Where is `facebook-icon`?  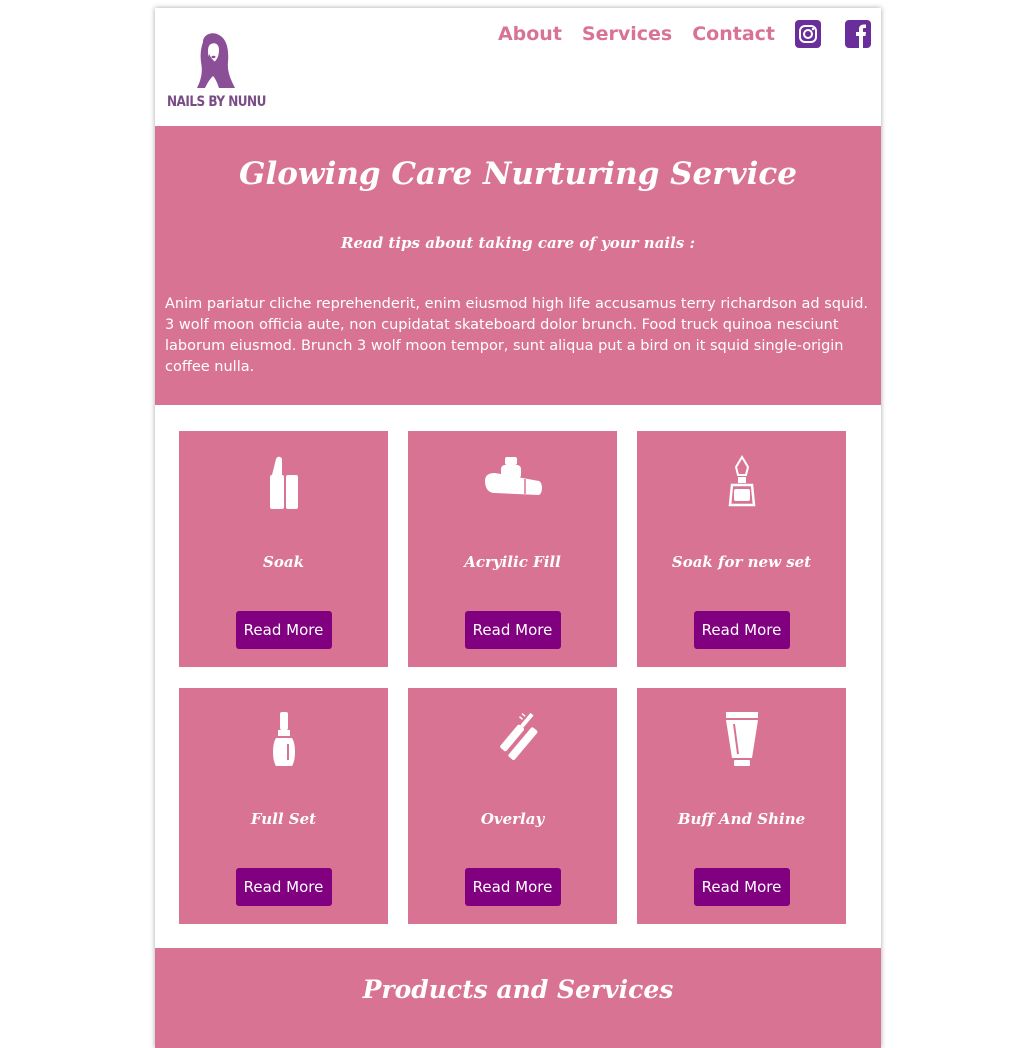 facebook-icon is located at coordinates (858, 34).